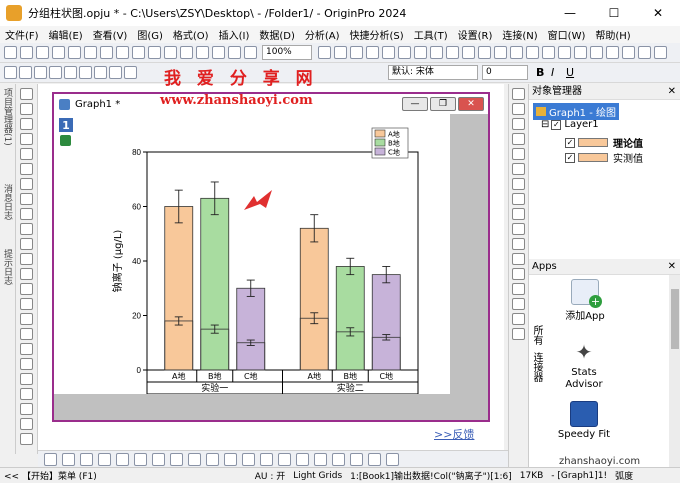  What do you see at coordinates (50, 475) in the screenshot?
I see `status-start-menu: << 【开始】菜单 (F1)` at bounding box center [50, 475].